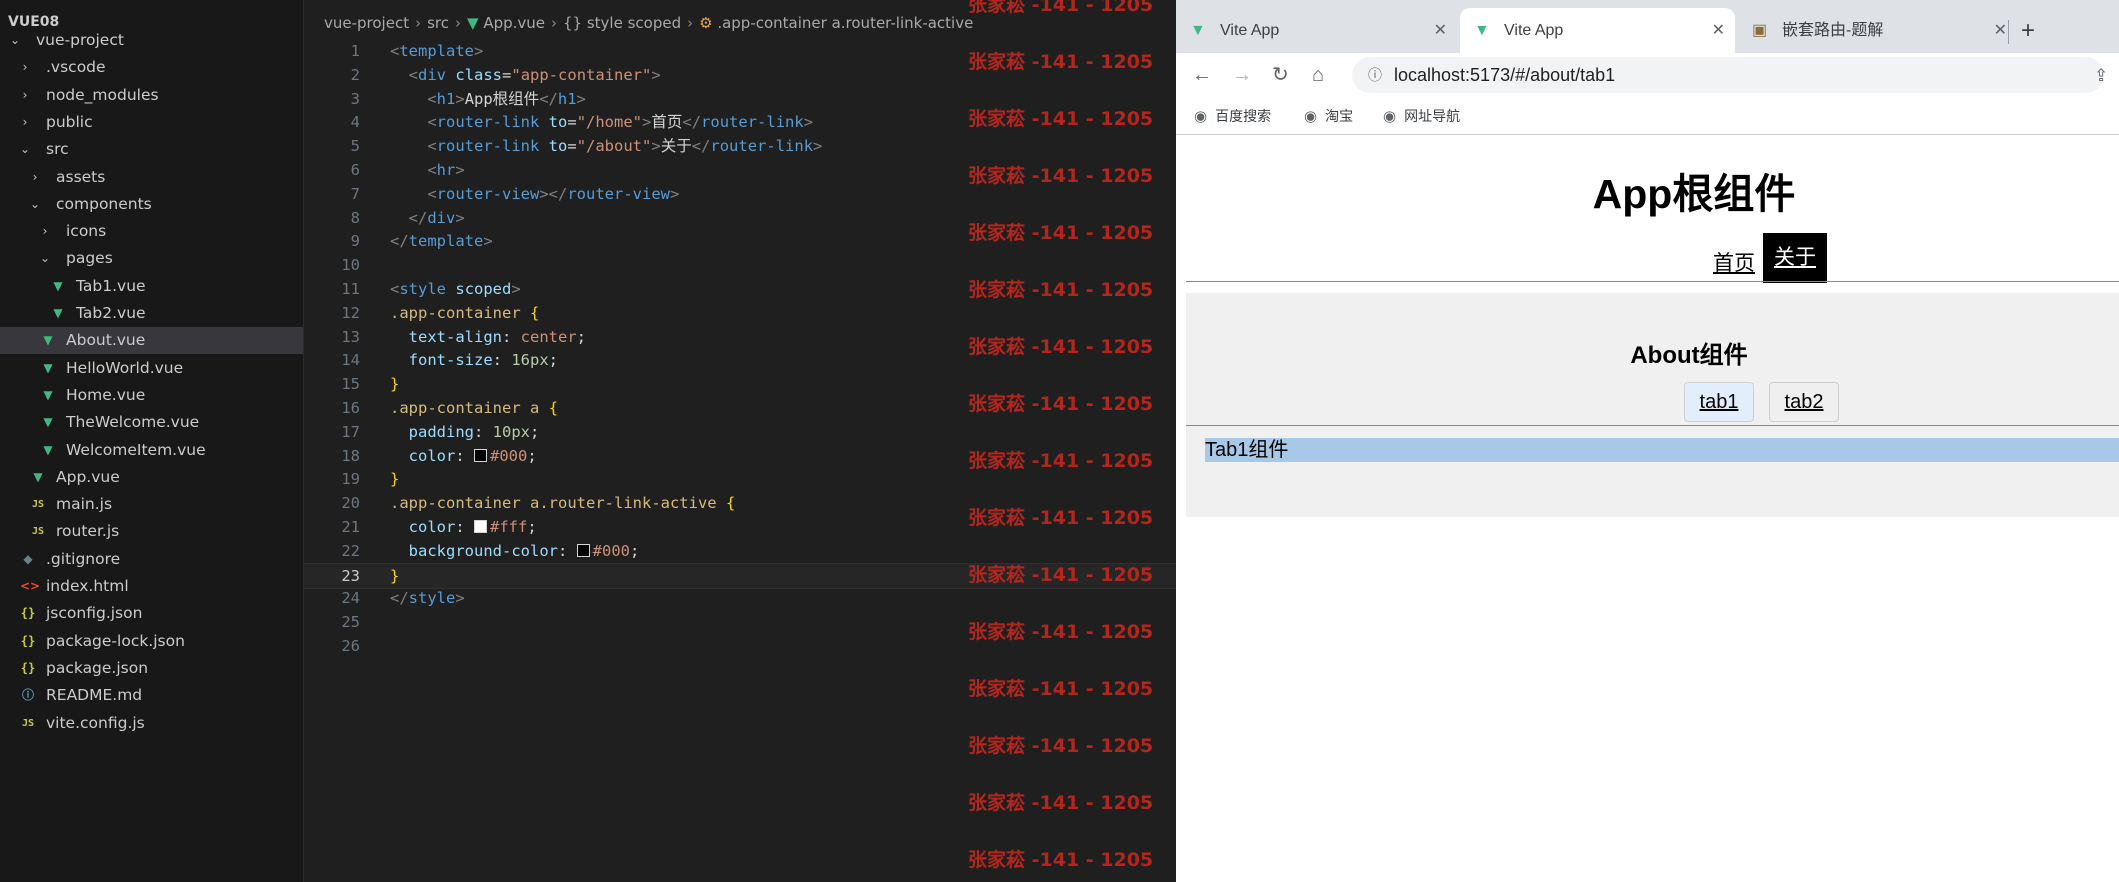 Image resolution: width=2119 pixels, height=882 pixels. I want to click on code-line-text: <router-link to="/home">首页</router-link>, so click(620, 122).